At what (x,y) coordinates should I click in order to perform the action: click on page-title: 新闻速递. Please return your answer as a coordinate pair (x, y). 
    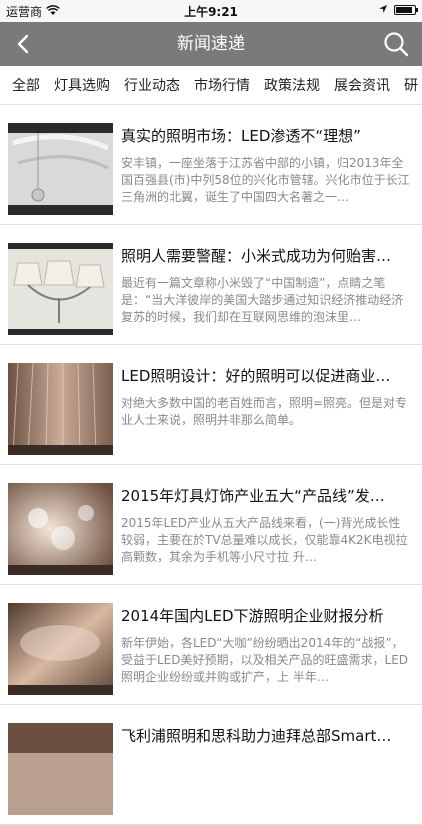
    Looking at the image, I should click on (211, 44).